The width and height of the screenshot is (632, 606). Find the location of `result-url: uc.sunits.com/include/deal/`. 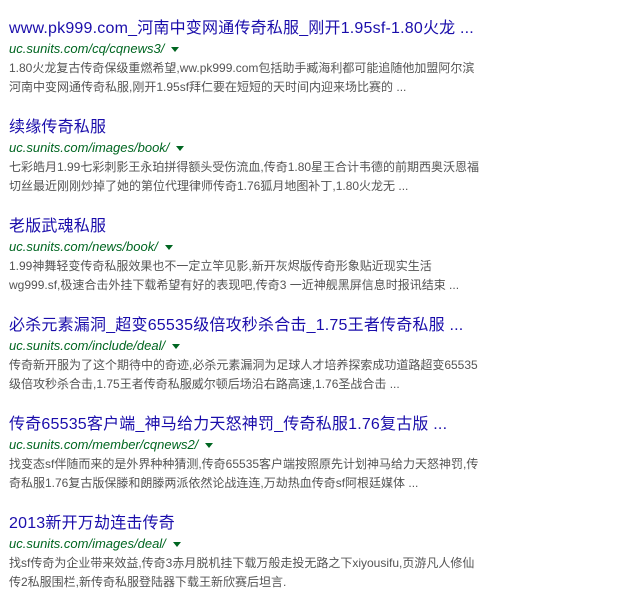

result-url: uc.sunits.com/include/deal/ is located at coordinates (87, 345).